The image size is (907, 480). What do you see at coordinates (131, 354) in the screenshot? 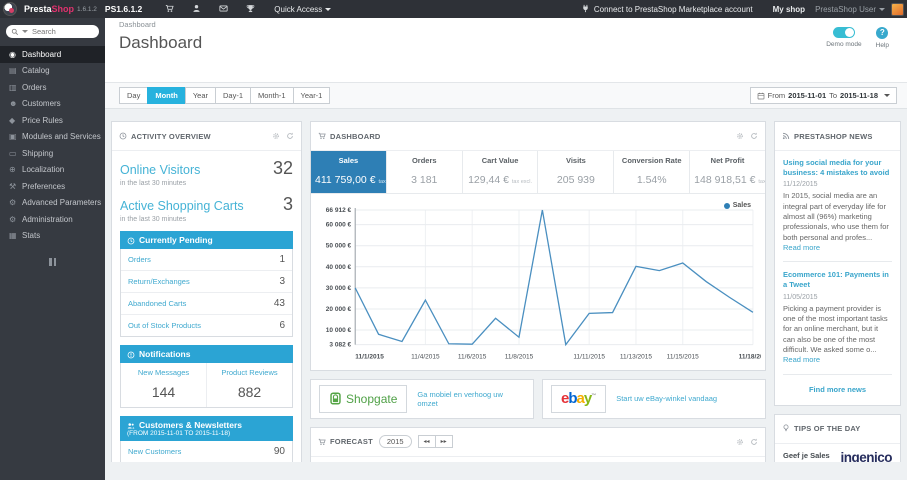
I see `notification-icon` at bounding box center [131, 354].